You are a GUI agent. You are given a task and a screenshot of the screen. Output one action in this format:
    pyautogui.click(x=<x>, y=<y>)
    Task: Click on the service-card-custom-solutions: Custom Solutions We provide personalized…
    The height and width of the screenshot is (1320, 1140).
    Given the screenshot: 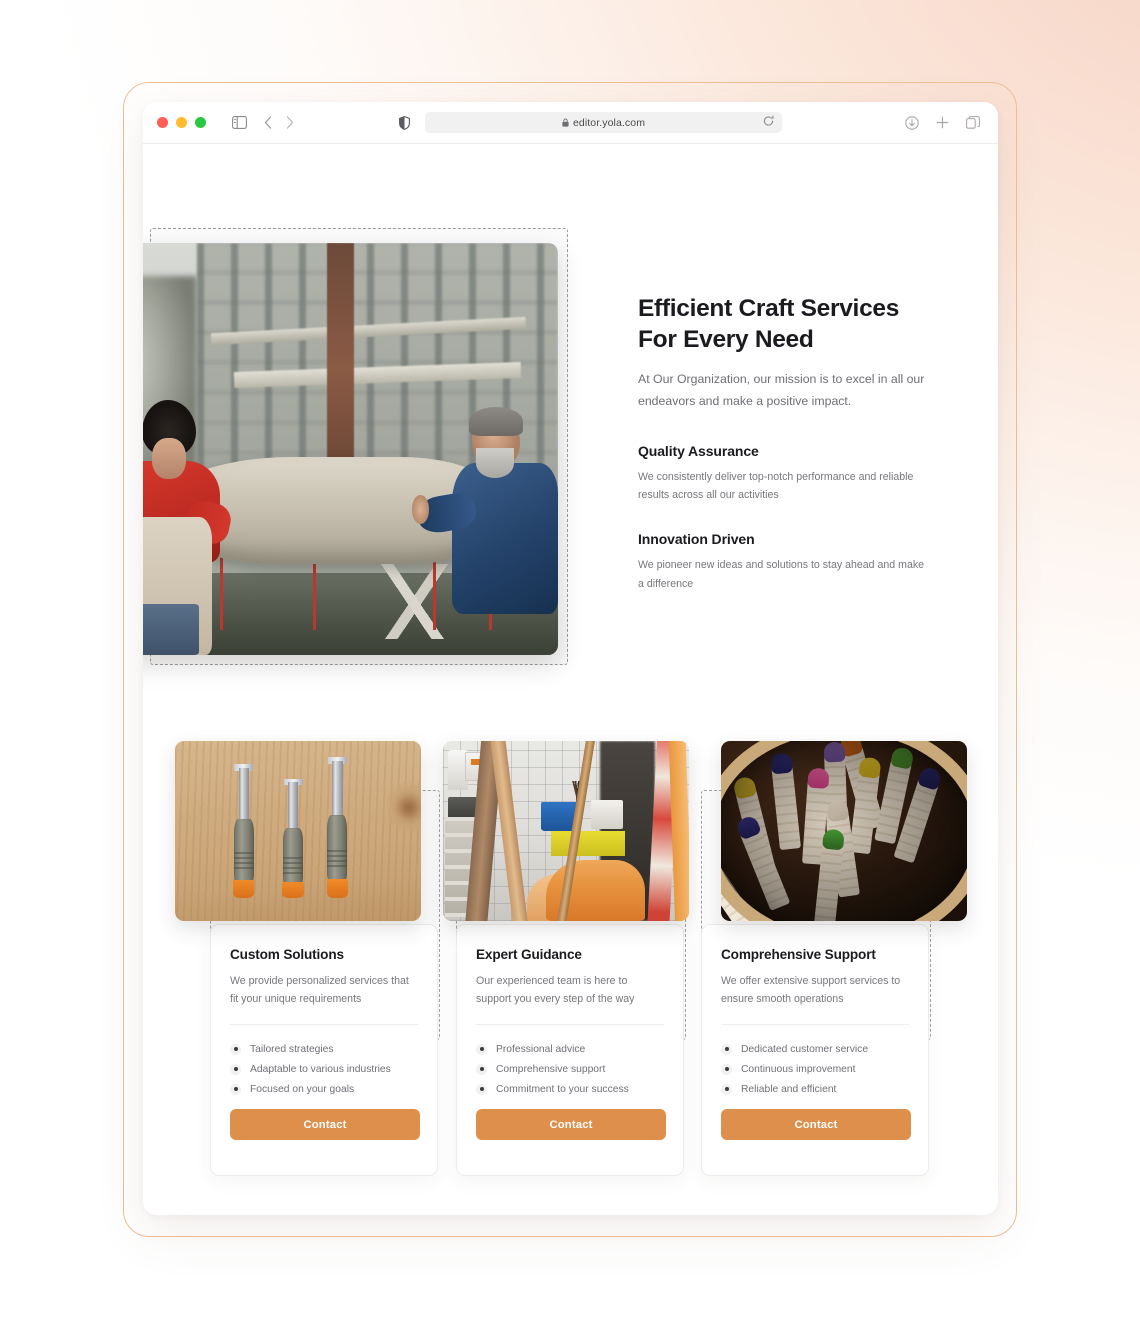 What is the action you would take?
    pyautogui.click(x=324, y=1050)
    